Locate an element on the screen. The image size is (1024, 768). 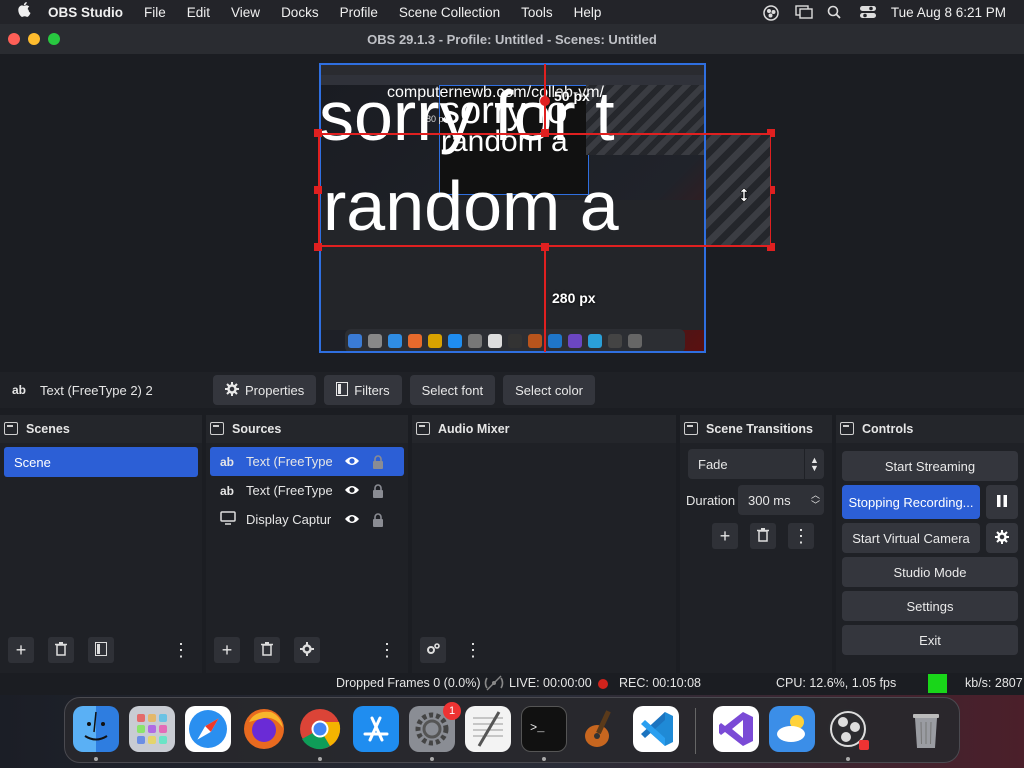
filters-label: Filters is located at coordinates (372, 390).